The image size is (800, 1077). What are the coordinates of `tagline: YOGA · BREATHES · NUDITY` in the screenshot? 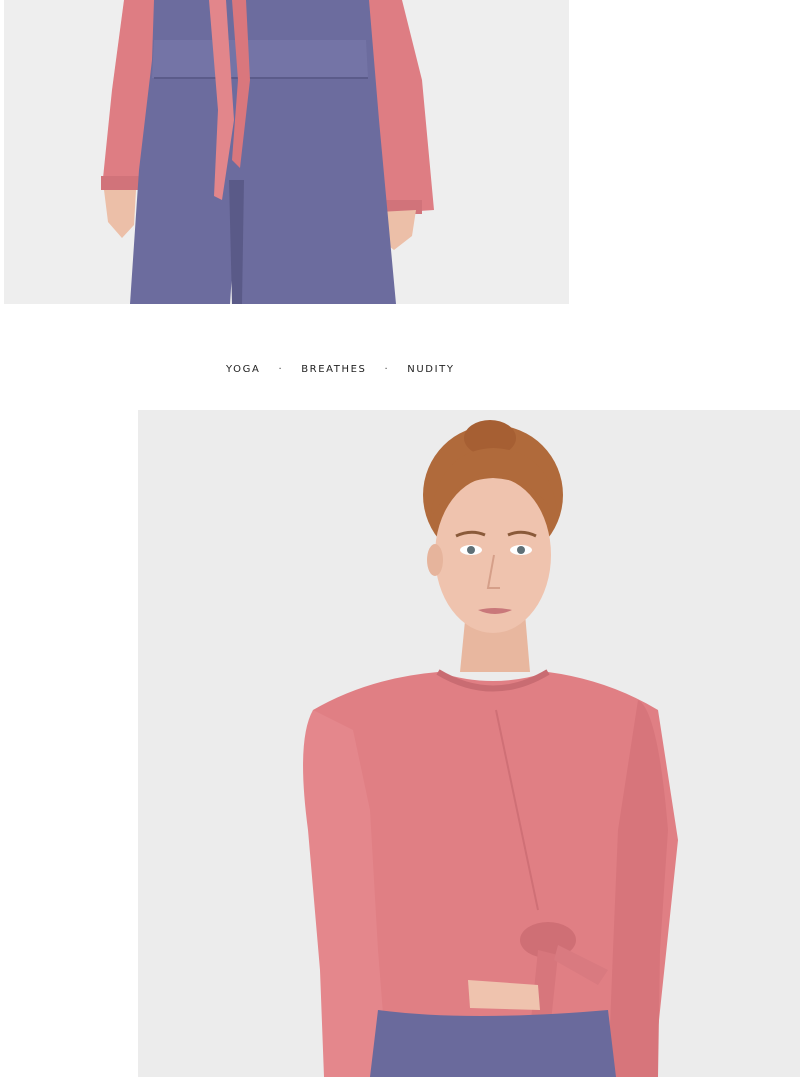 It's located at (340, 369).